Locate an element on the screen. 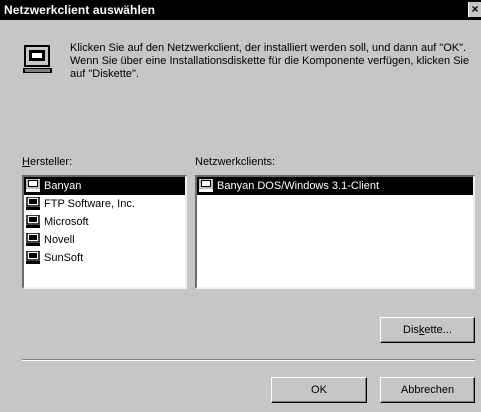 This screenshot has height=412, width=481. close-button: × is located at coordinates (474, 9).